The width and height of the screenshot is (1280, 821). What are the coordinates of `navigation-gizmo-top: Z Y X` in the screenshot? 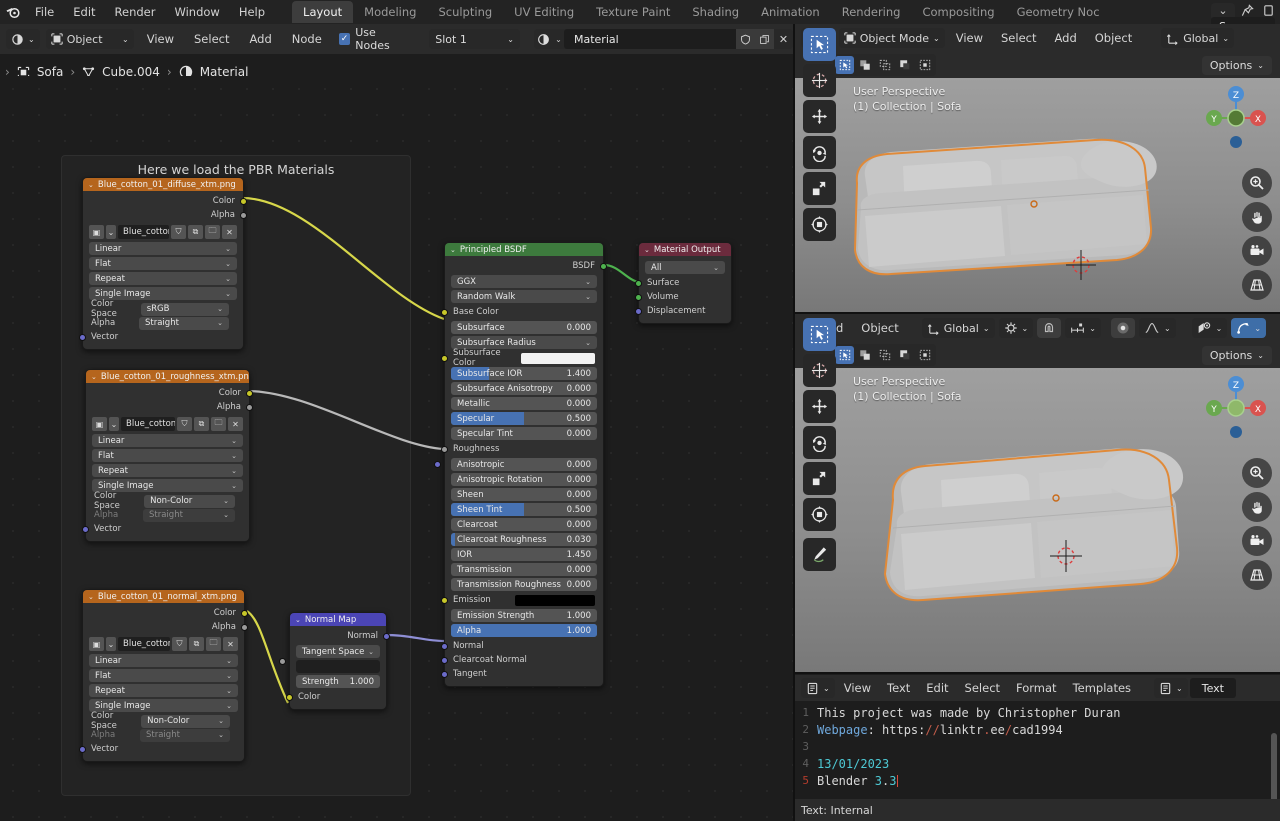 It's located at (1236, 118).